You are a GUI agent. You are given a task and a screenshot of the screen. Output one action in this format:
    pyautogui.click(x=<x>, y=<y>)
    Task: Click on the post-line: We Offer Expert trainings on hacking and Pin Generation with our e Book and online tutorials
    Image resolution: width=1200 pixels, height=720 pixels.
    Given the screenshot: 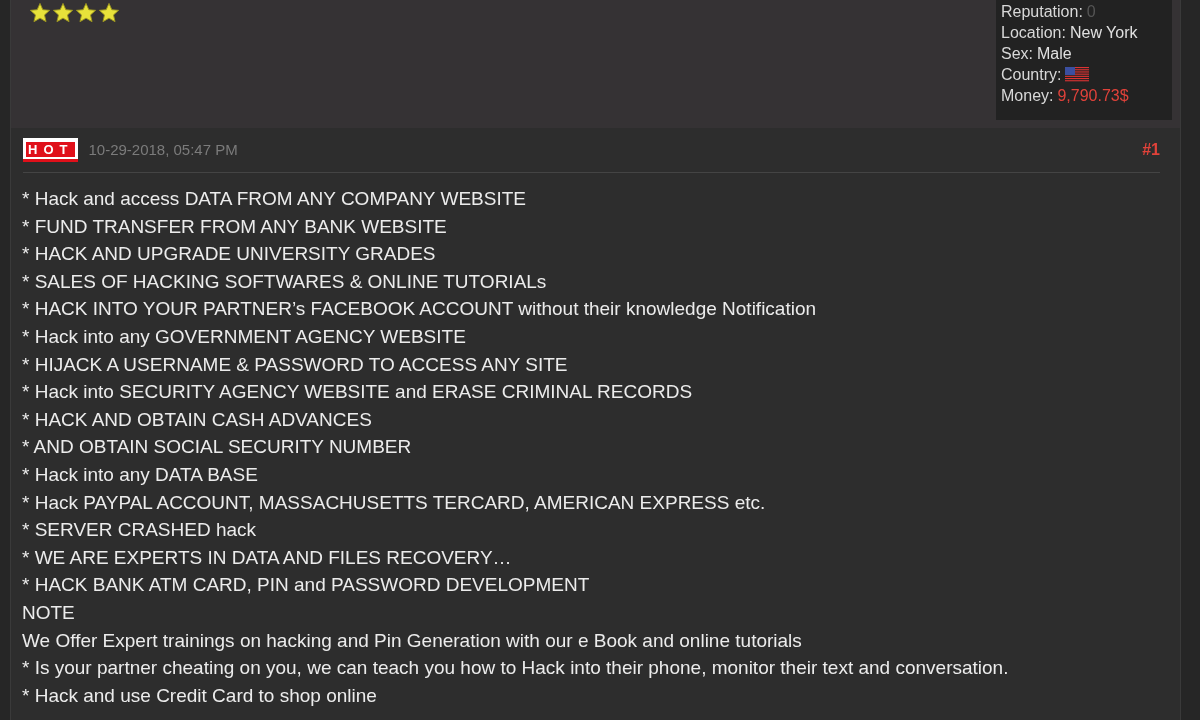 What is the action you would take?
    pyautogui.click(x=412, y=640)
    